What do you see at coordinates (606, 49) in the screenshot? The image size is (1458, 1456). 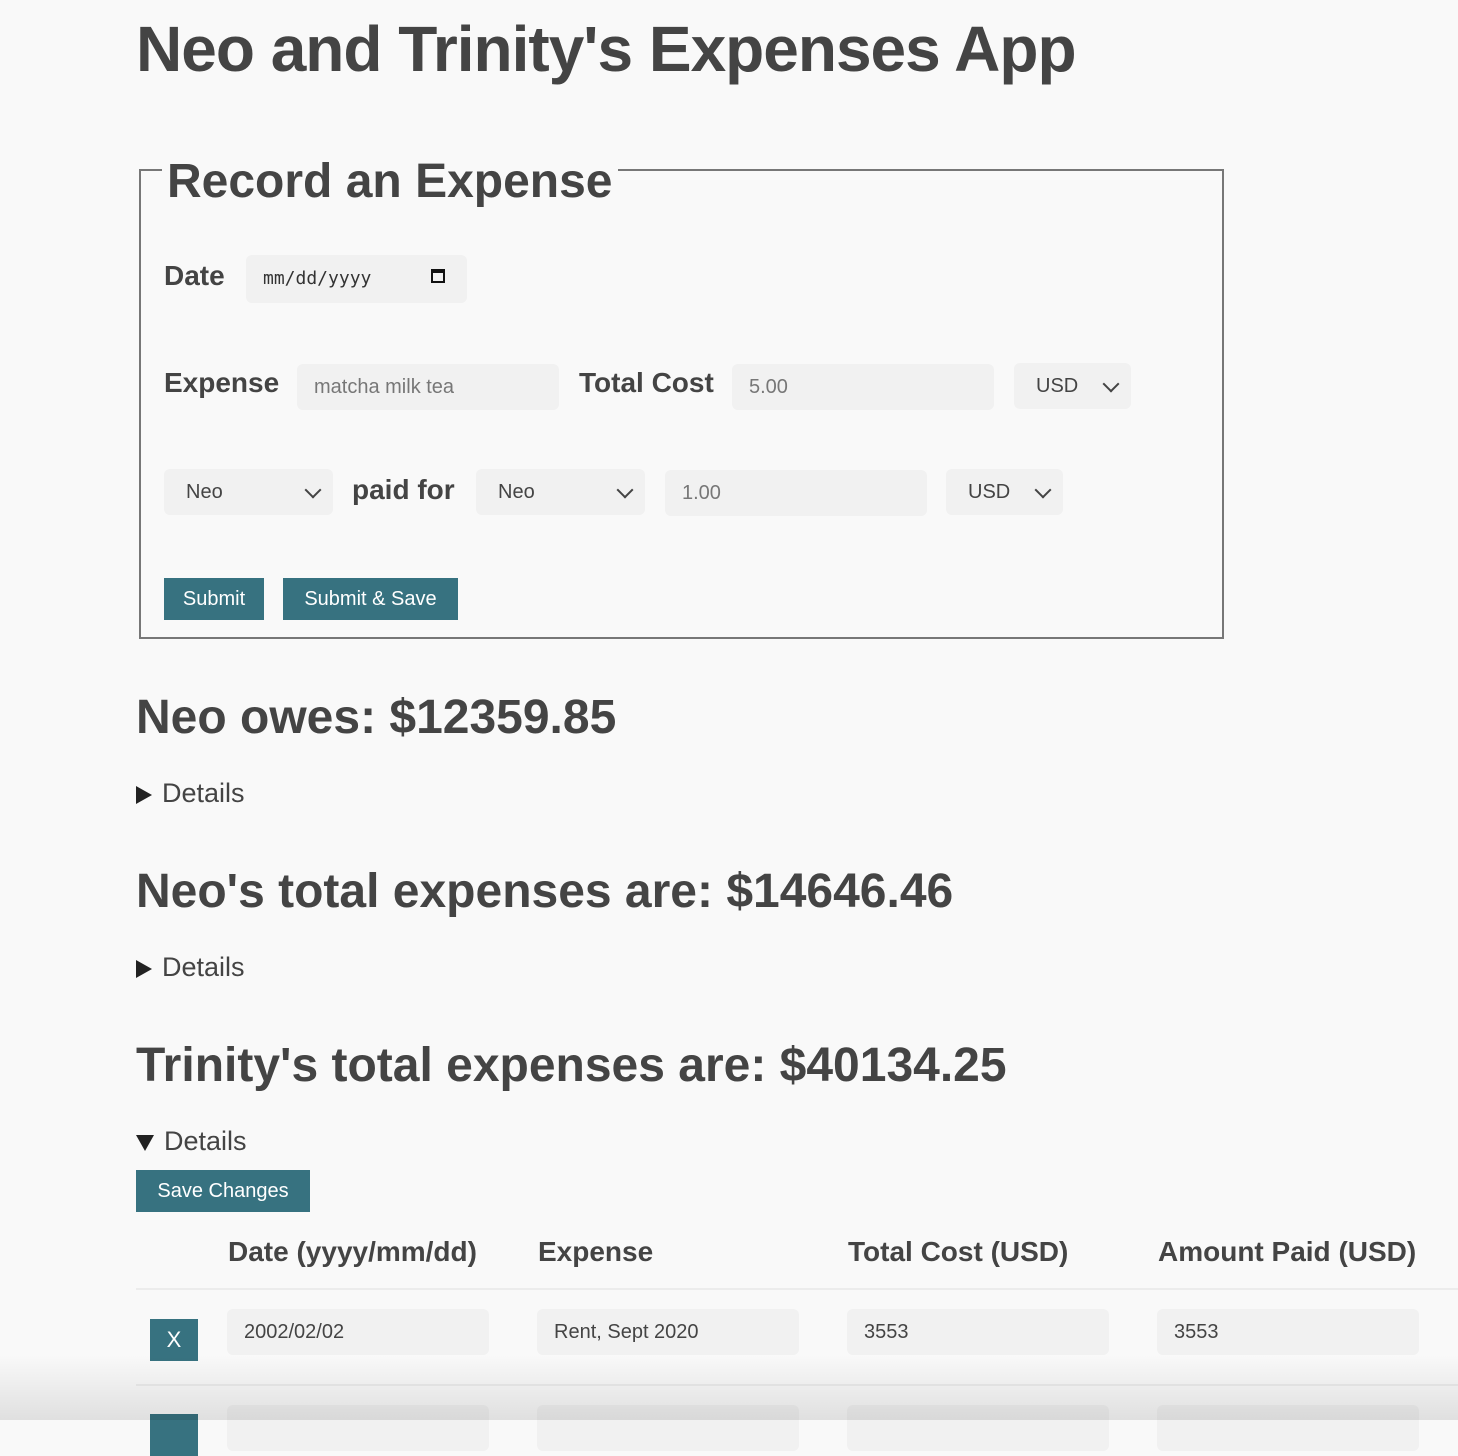 I see `page-title: Neo and Trinity's Expenses App` at bounding box center [606, 49].